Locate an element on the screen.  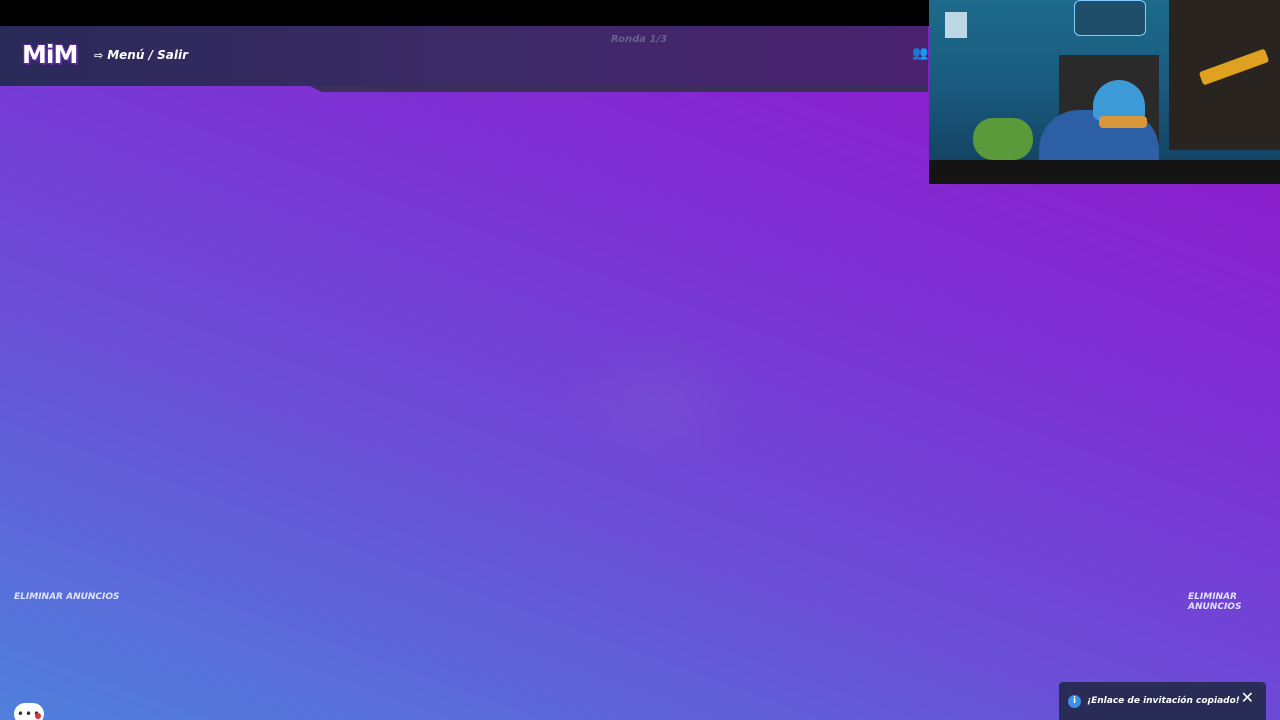
invite-copied-toast: i ¡Enlace de invitación copiado! ✕ is located at coordinates (1162, 701).